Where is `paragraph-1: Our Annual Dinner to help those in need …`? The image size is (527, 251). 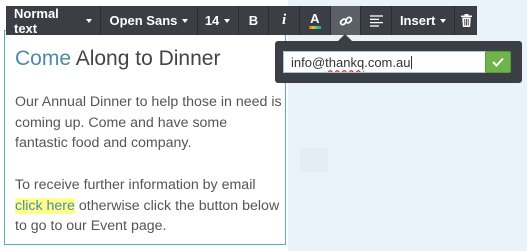
paragraph-1: Our Annual Dinner to help those in need … is located at coordinates (148, 122).